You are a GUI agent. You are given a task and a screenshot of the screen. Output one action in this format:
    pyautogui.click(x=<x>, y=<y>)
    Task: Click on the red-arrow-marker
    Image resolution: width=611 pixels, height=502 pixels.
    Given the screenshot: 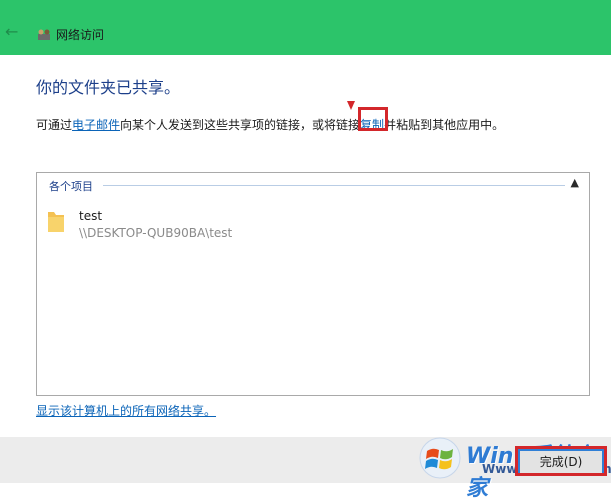 What is the action you would take?
    pyautogui.click(x=351, y=105)
    